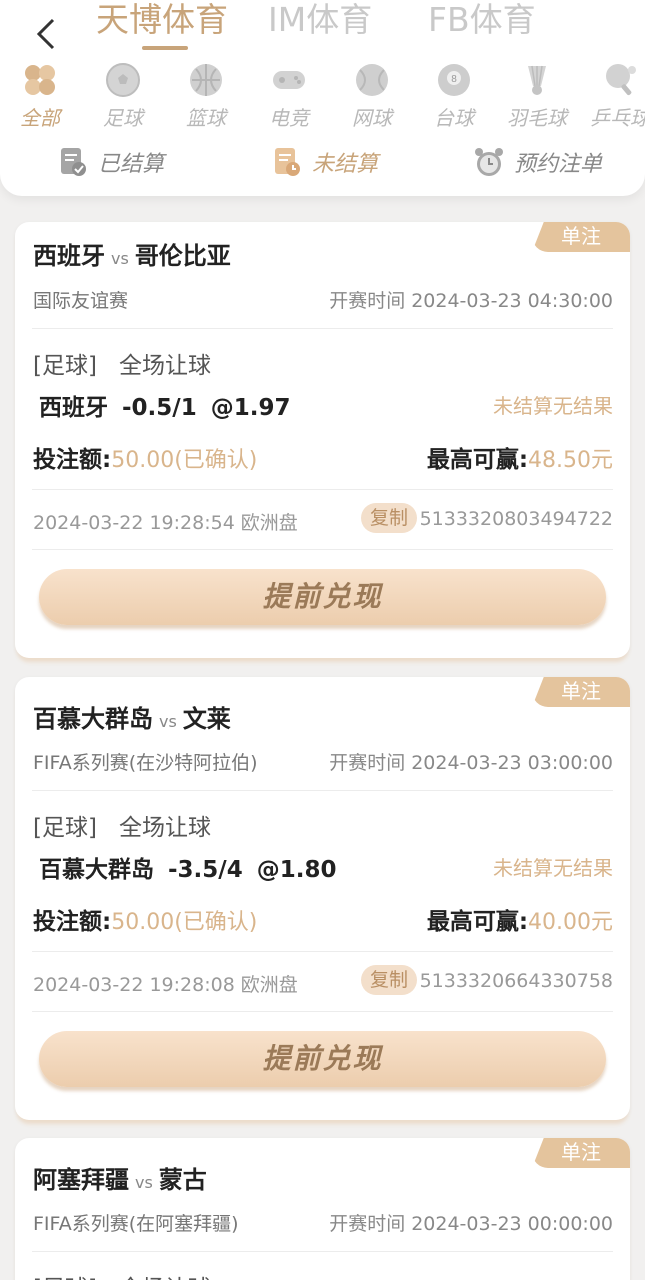 The height and width of the screenshot is (1280, 645). I want to click on chevron-left-icon, so click(45, 34).